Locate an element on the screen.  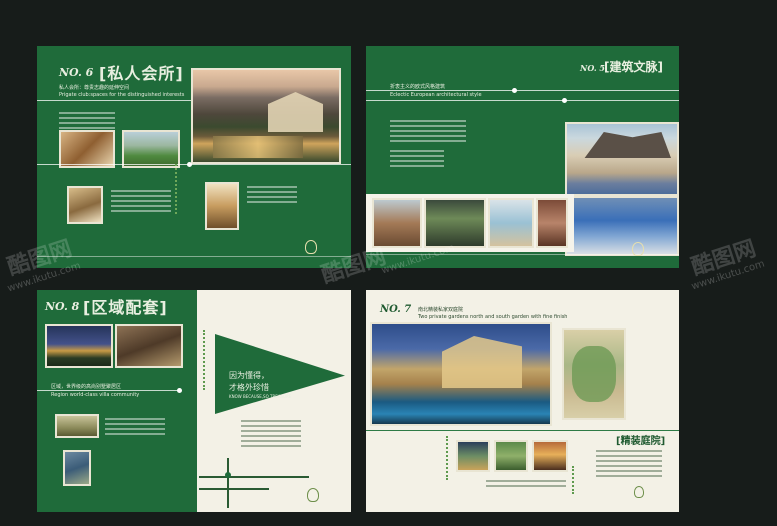
page-title: [建筑文脉] is located at coordinates (633, 67).